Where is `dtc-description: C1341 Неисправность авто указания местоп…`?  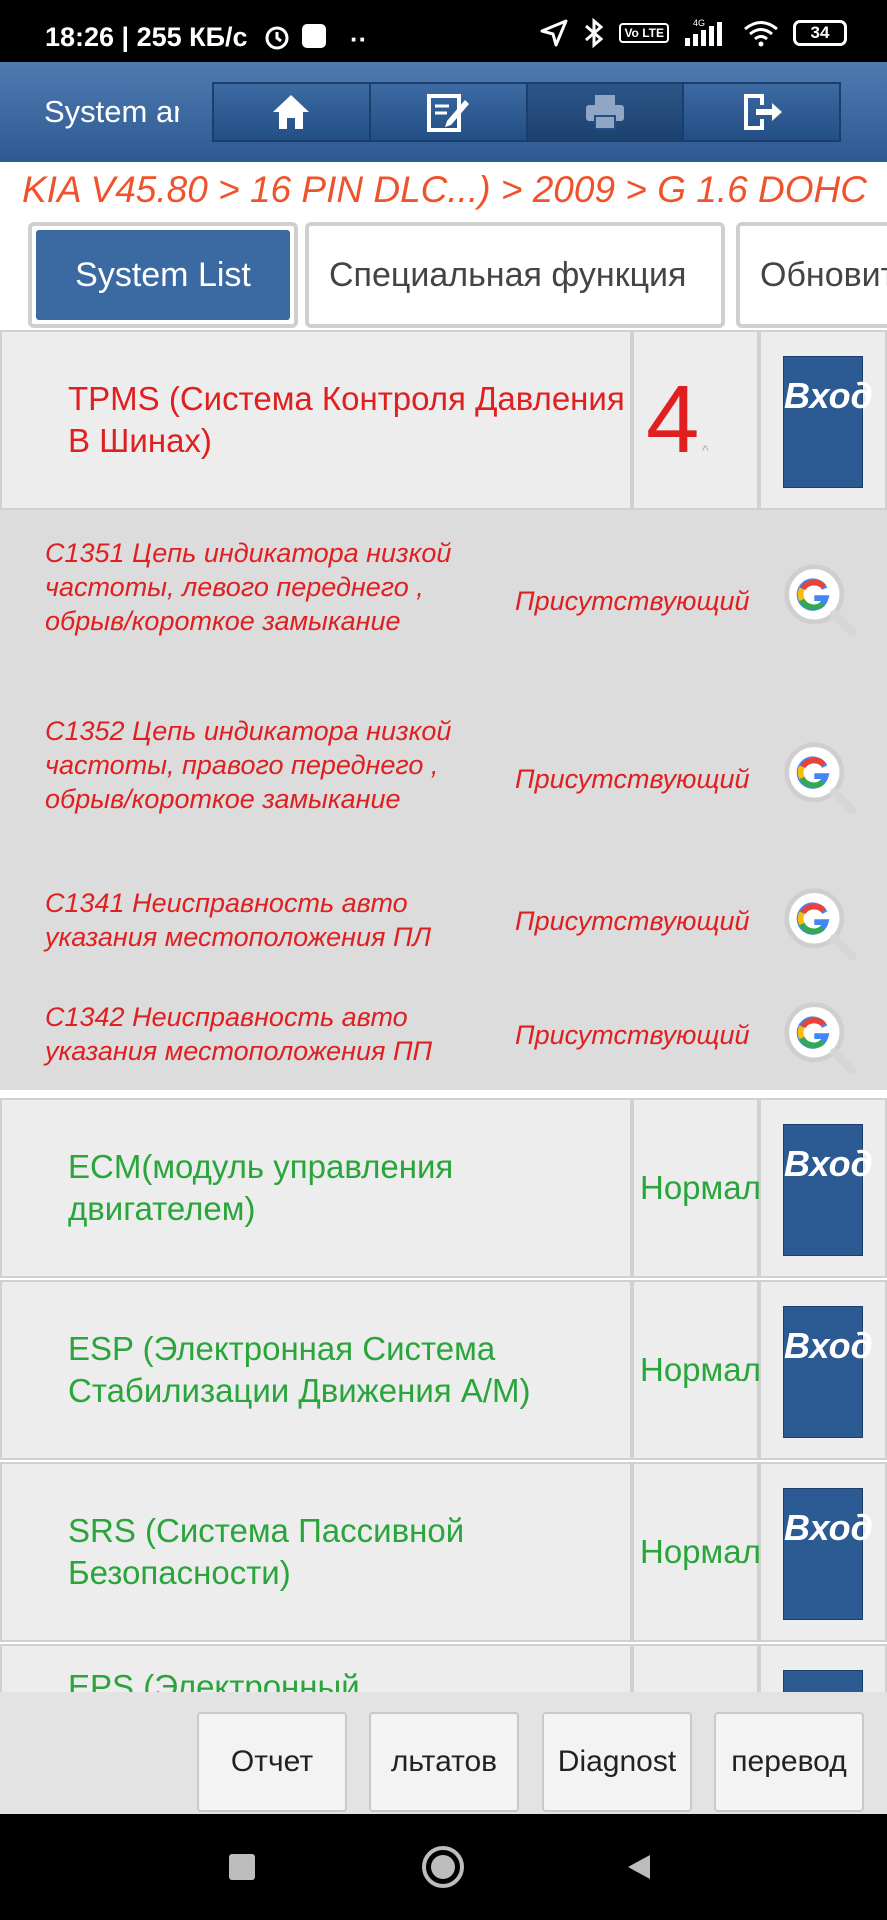 dtc-description: C1341 Неисправность авто указания местоп… is located at coordinates (238, 920).